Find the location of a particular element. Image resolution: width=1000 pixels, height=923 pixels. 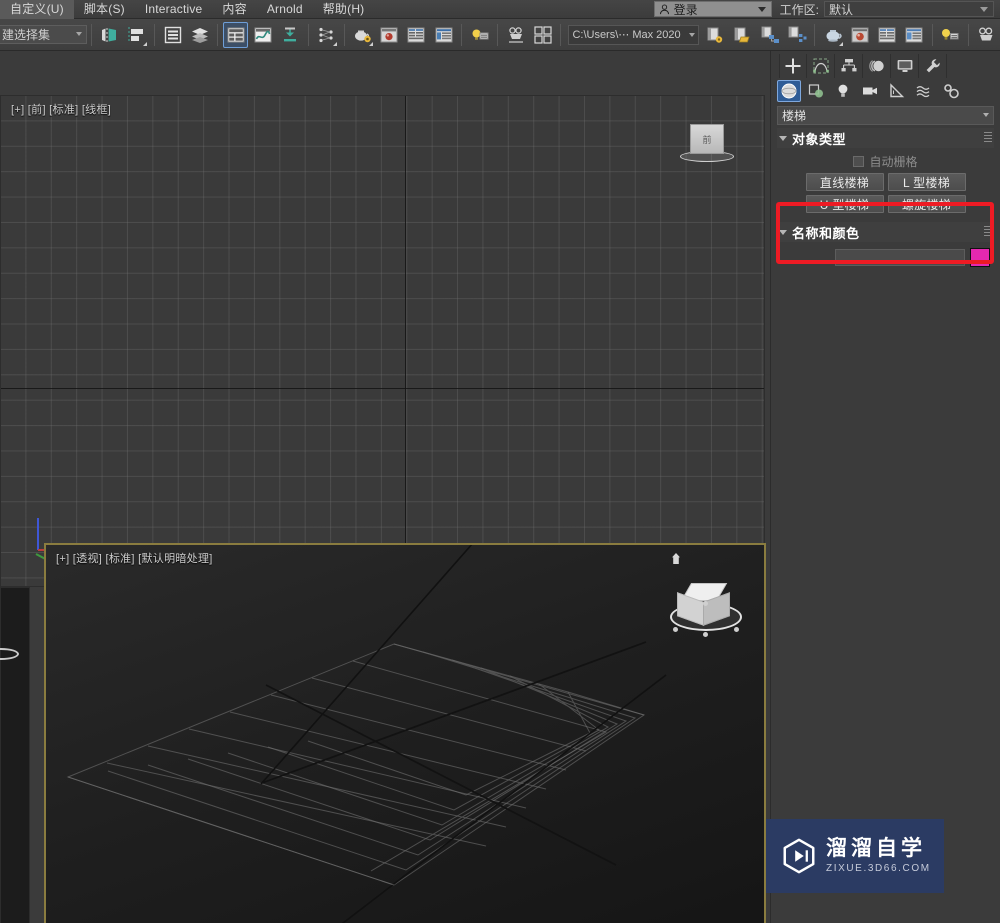

geometry-subcategory is located at coordinates (789, 91).